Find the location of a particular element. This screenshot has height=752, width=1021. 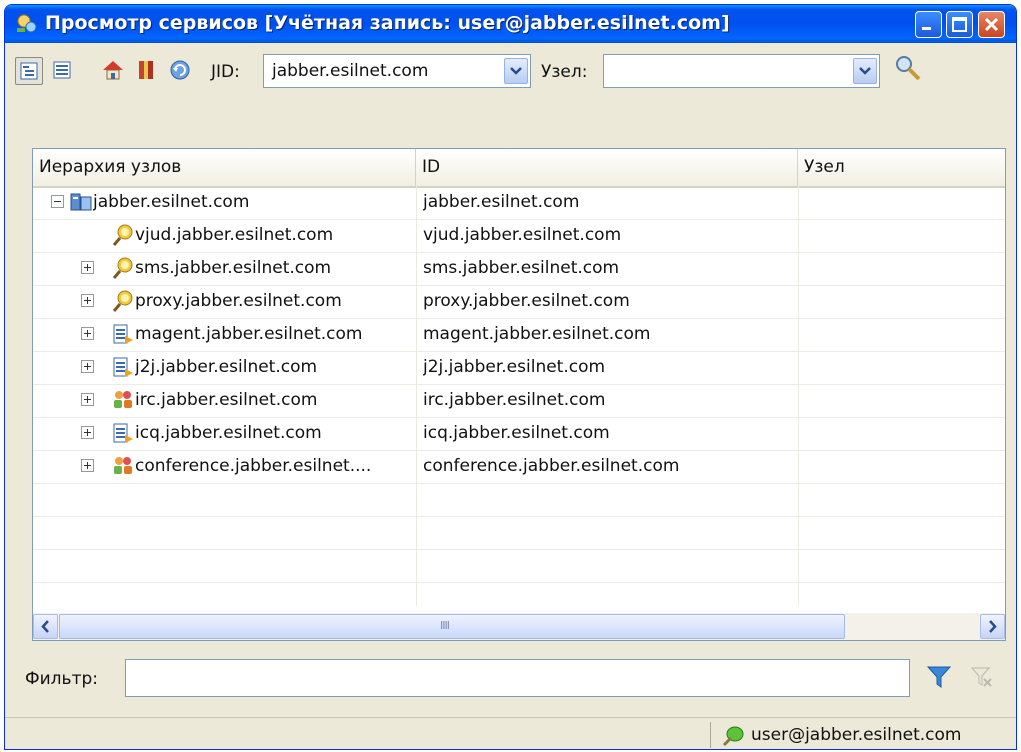

table-row: jabber.esilnet.com jabber.esilnet.com is located at coordinates (519, 203).